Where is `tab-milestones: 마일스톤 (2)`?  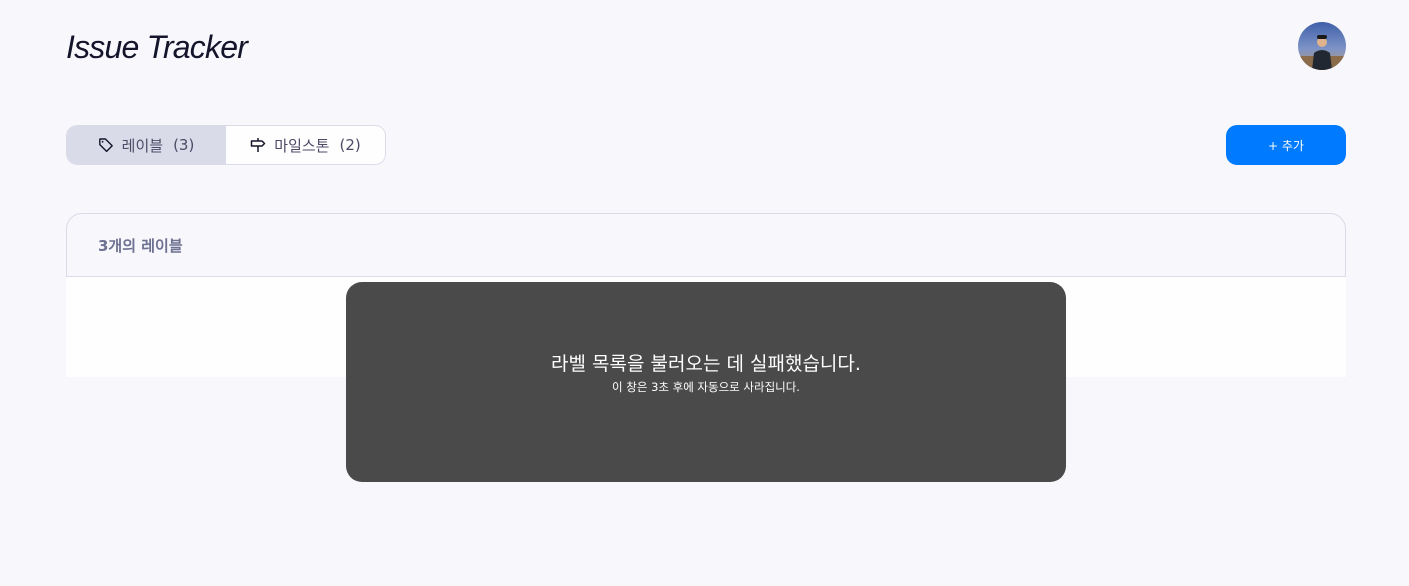
tab-milestones: 마일스톤 (2) is located at coordinates (305, 145).